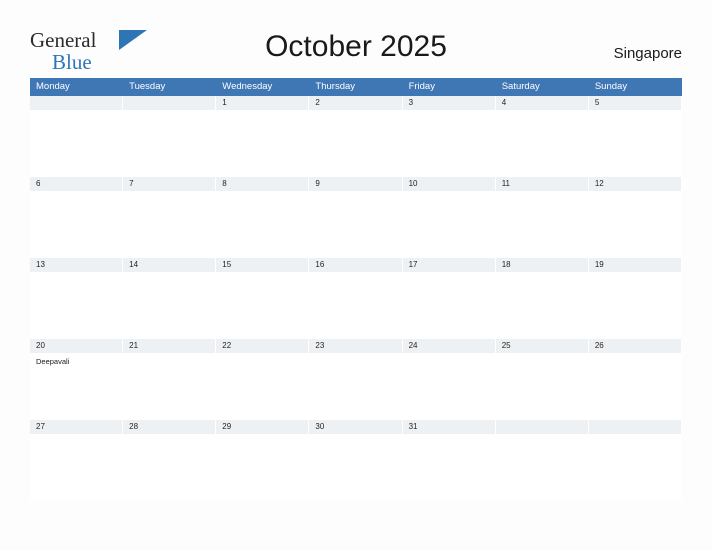  I want to click on calendar-day-cell: 23, so click(356, 379).